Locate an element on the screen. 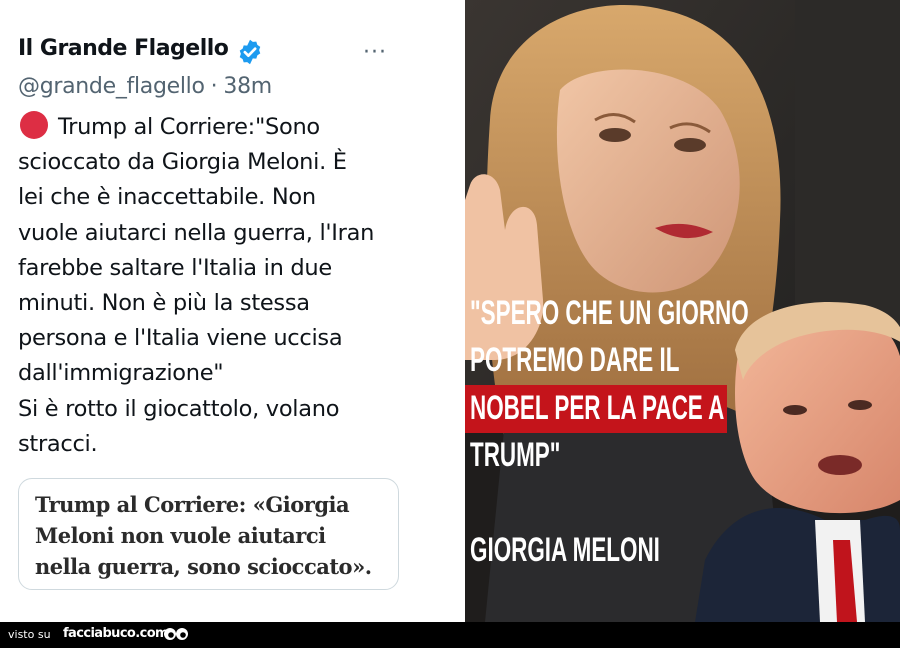 Image resolution: width=900 pixels, height=648 pixels. tweet-body-line: dall'immigrazione" is located at coordinates (121, 373).